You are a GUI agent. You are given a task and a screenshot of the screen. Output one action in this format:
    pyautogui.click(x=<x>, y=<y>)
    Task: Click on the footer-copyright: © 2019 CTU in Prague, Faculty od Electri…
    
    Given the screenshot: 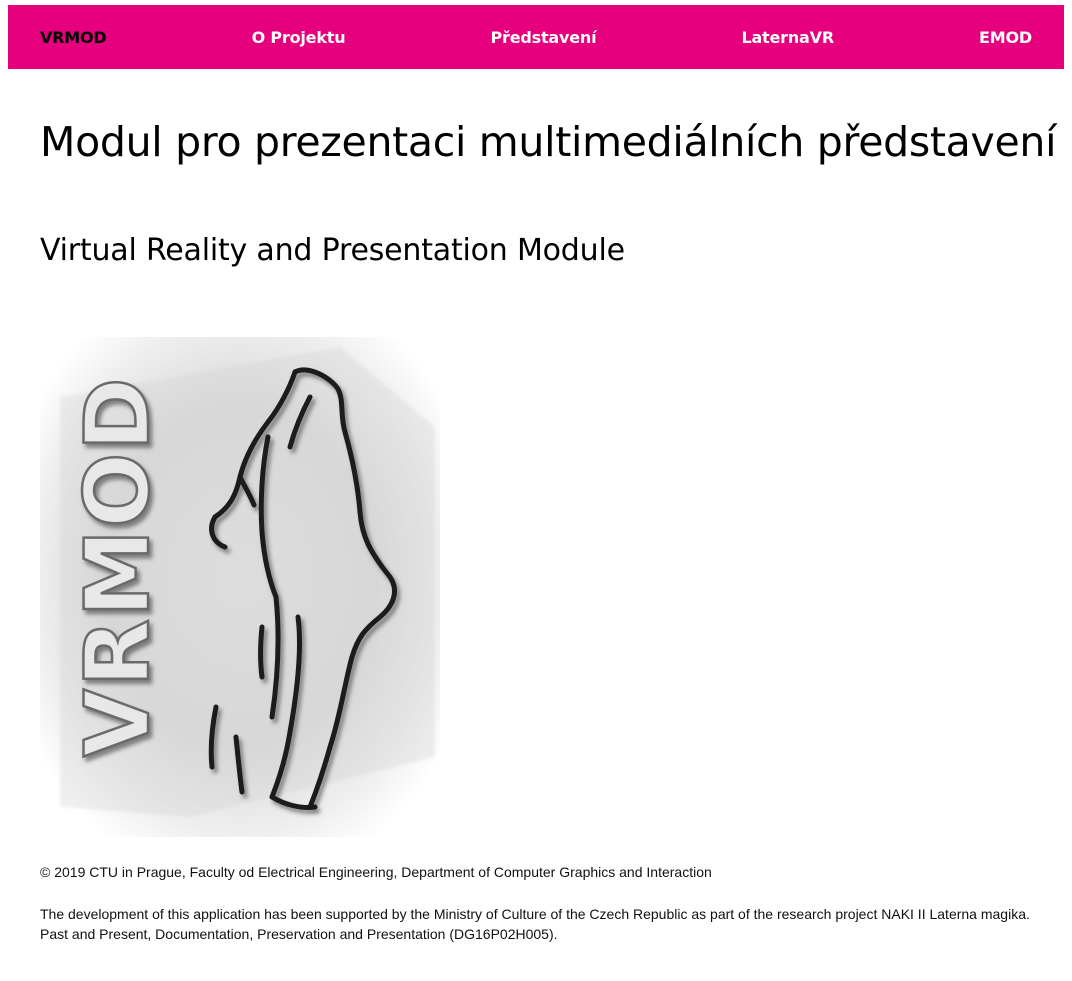 What is the action you would take?
    pyautogui.click(x=376, y=872)
    